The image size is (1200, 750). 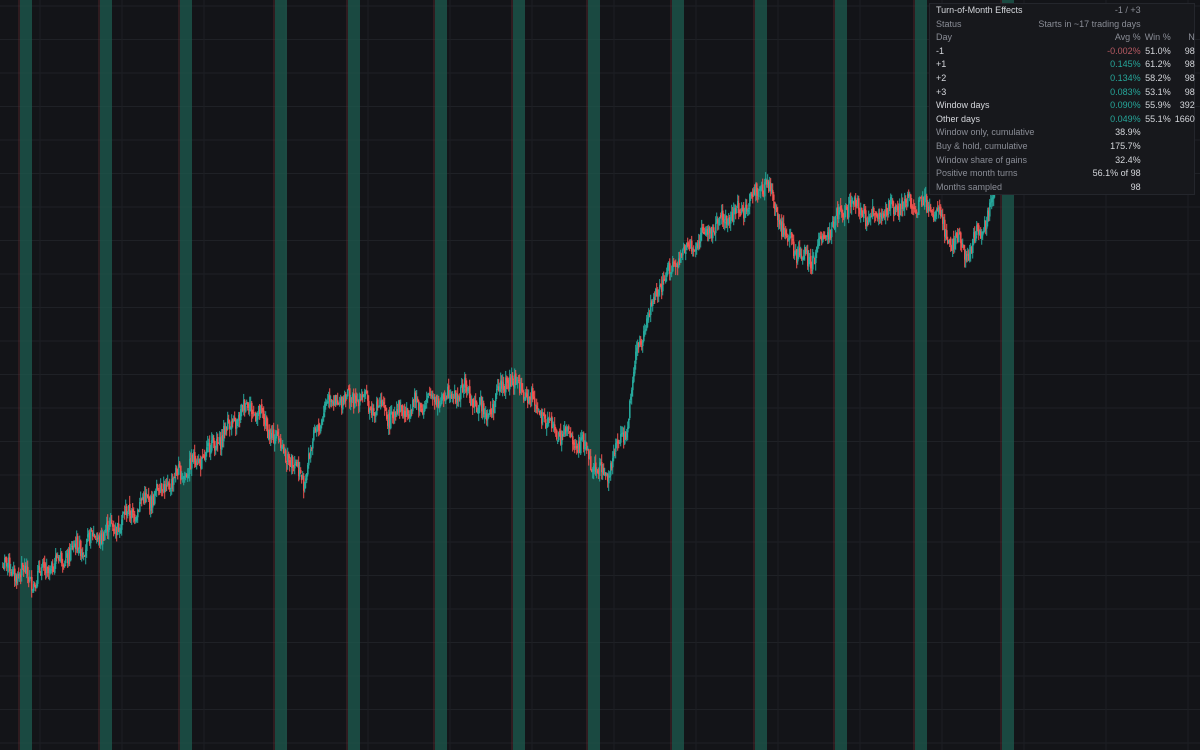 What do you see at coordinates (949, 23) in the screenshot?
I see `status-label: Status` at bounding box center [949, 23].